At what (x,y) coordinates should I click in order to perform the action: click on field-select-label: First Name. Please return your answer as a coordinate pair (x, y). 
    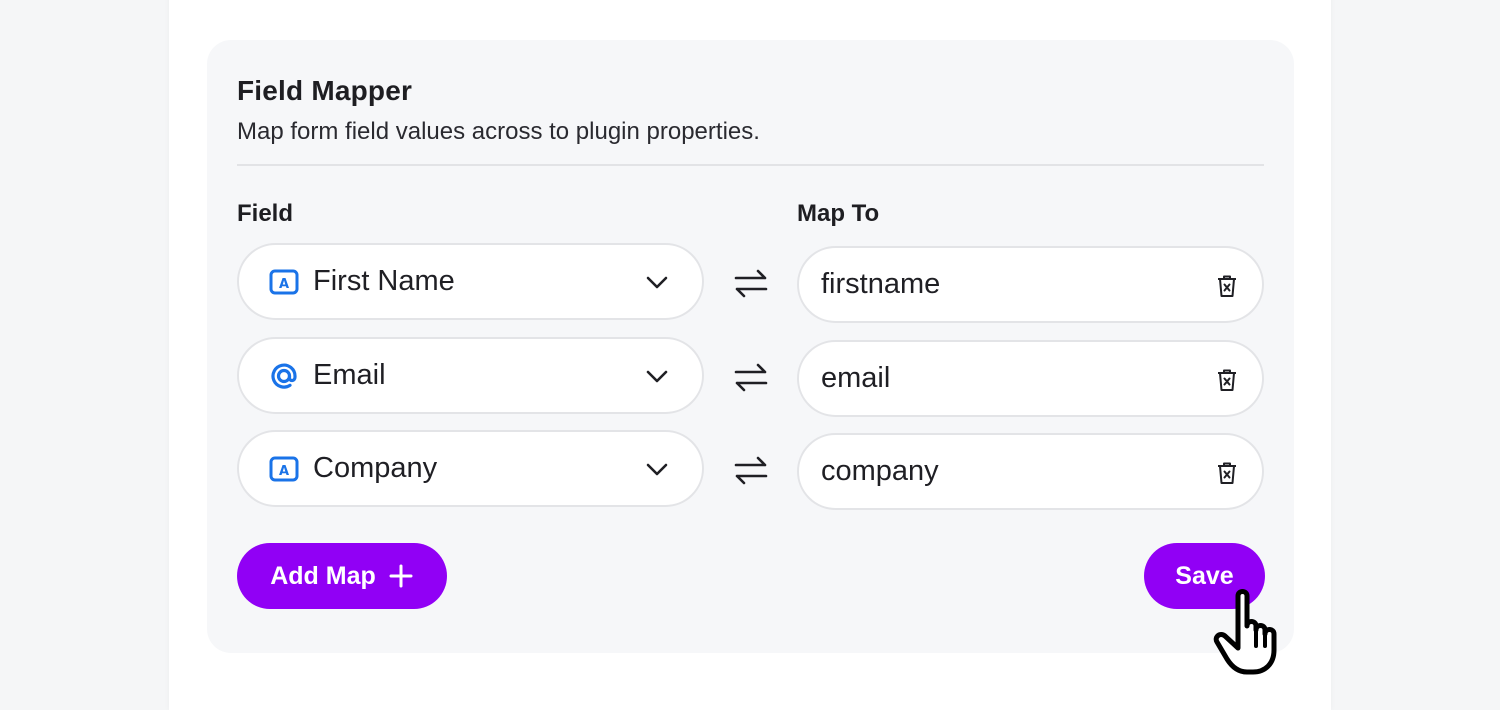
    Looking at the image, I should click on (384, 281).